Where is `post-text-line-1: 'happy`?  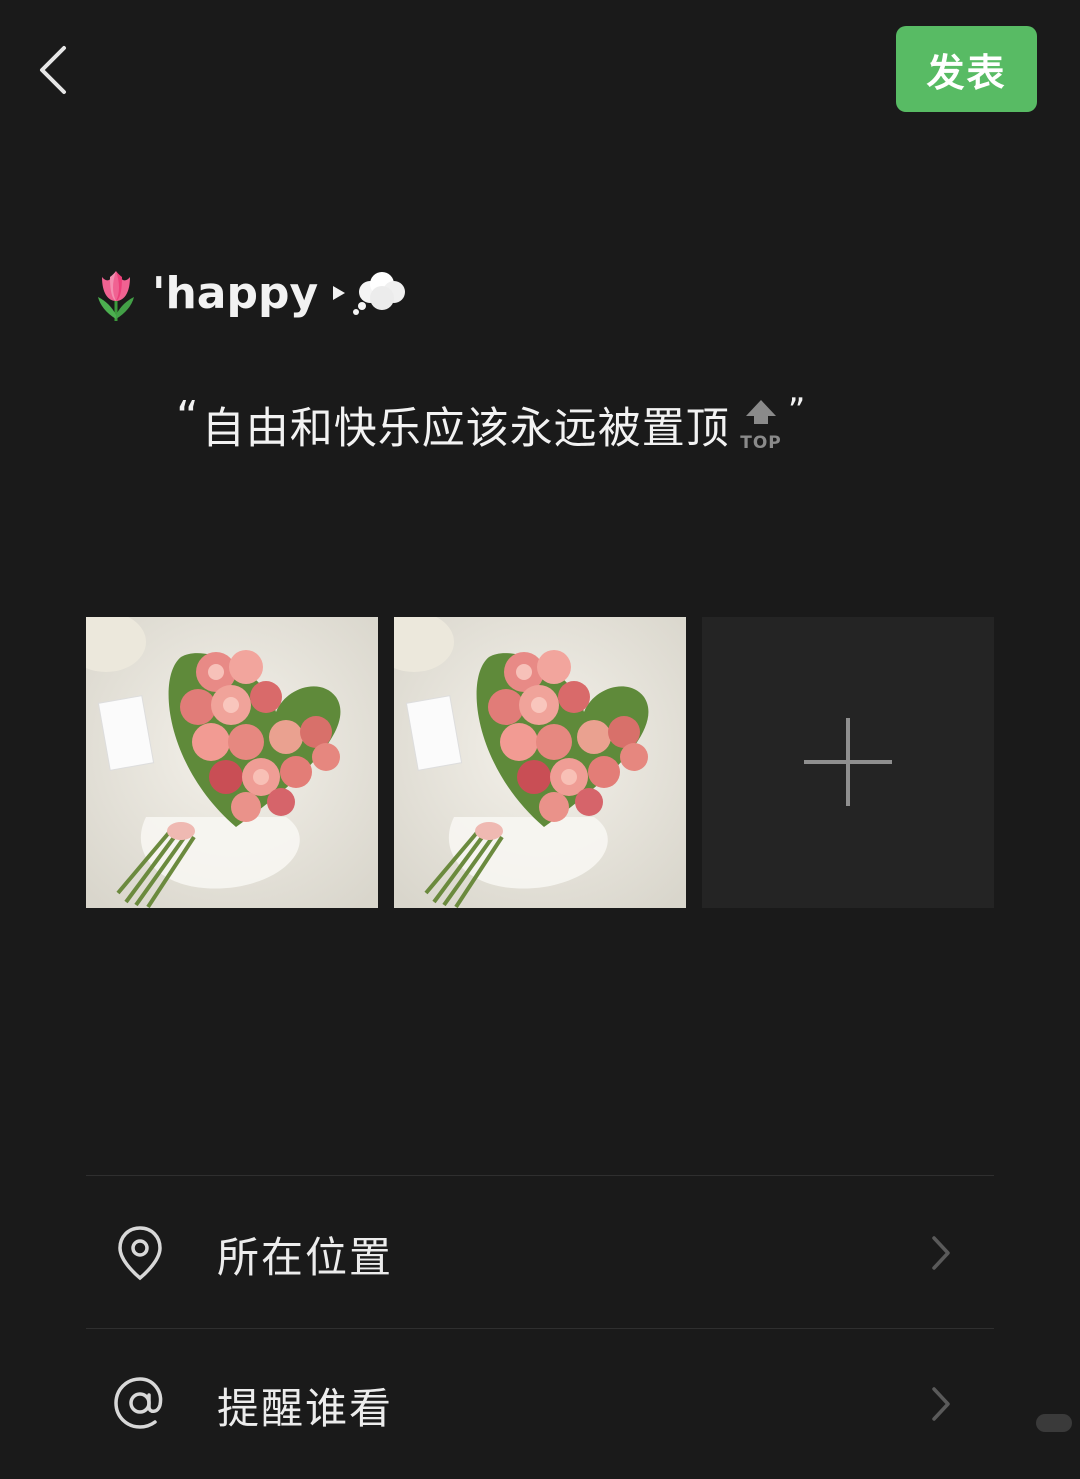
post-text-line-1: 'happy is located at coordinates (249, 293).